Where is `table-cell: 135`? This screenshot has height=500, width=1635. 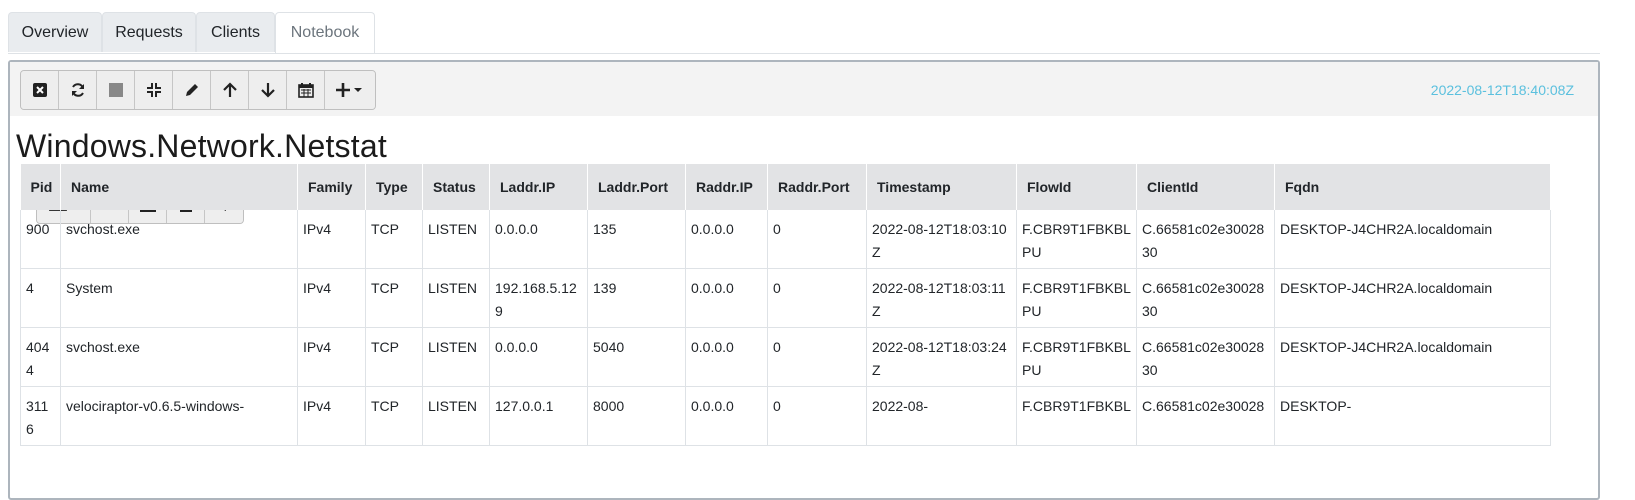 table-cell: 135 is located at coordinates (636, 239).